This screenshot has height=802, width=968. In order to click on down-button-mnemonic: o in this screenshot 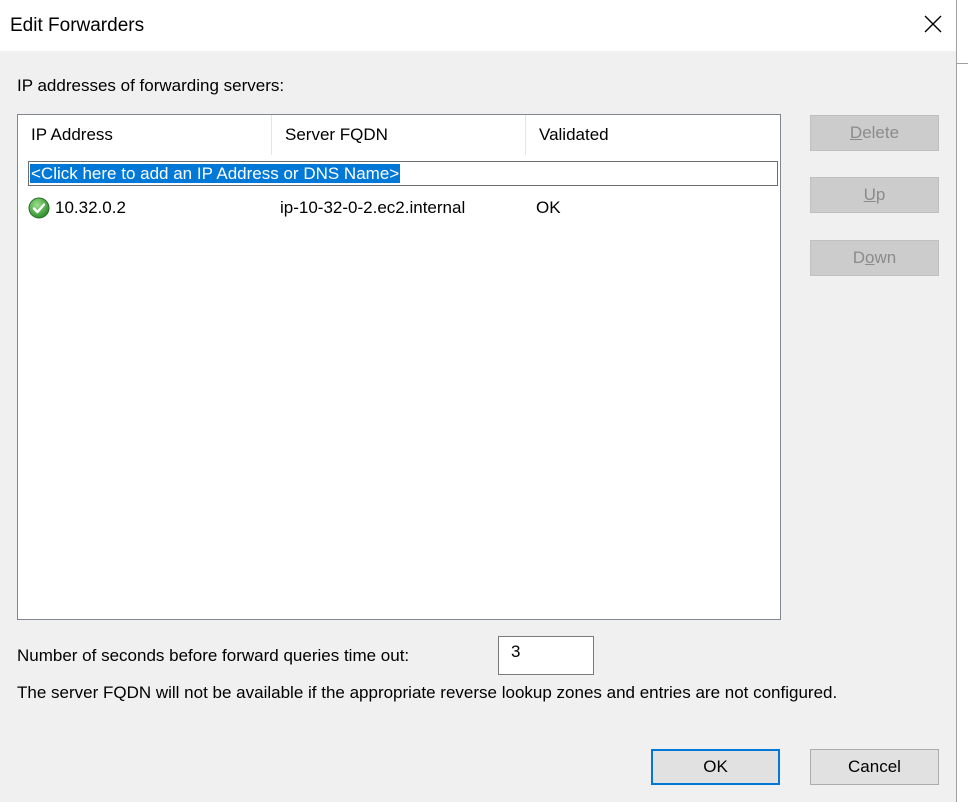, I will do `click(870, 257)`.